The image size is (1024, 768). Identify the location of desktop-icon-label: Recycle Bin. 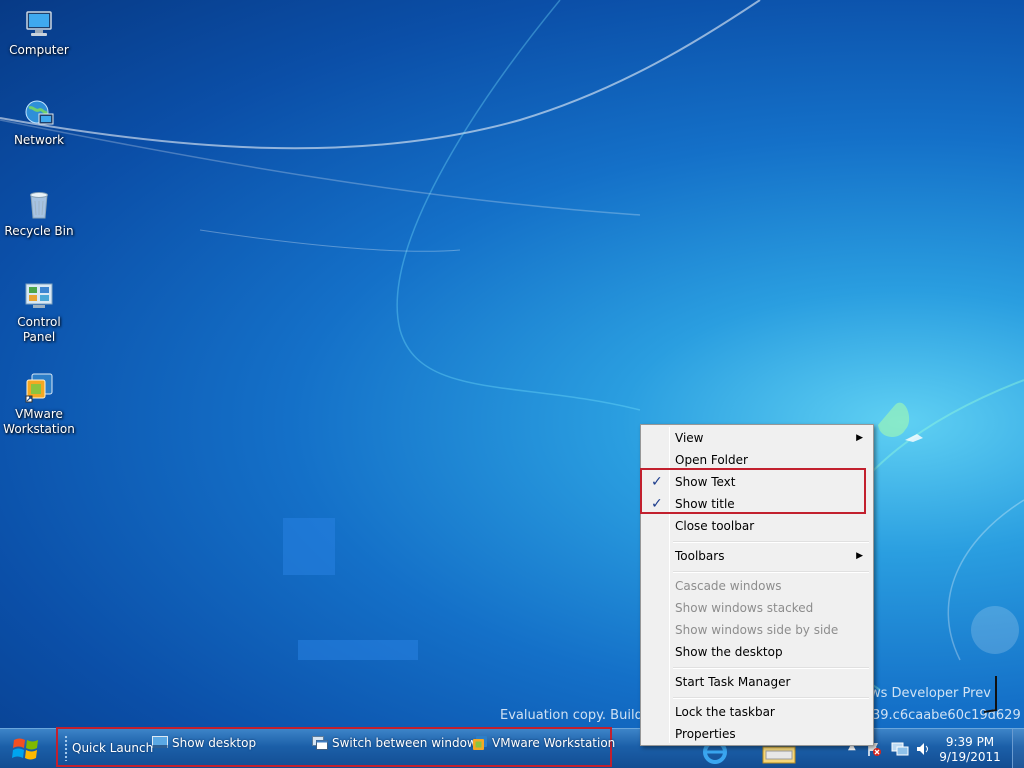
(39, 231).